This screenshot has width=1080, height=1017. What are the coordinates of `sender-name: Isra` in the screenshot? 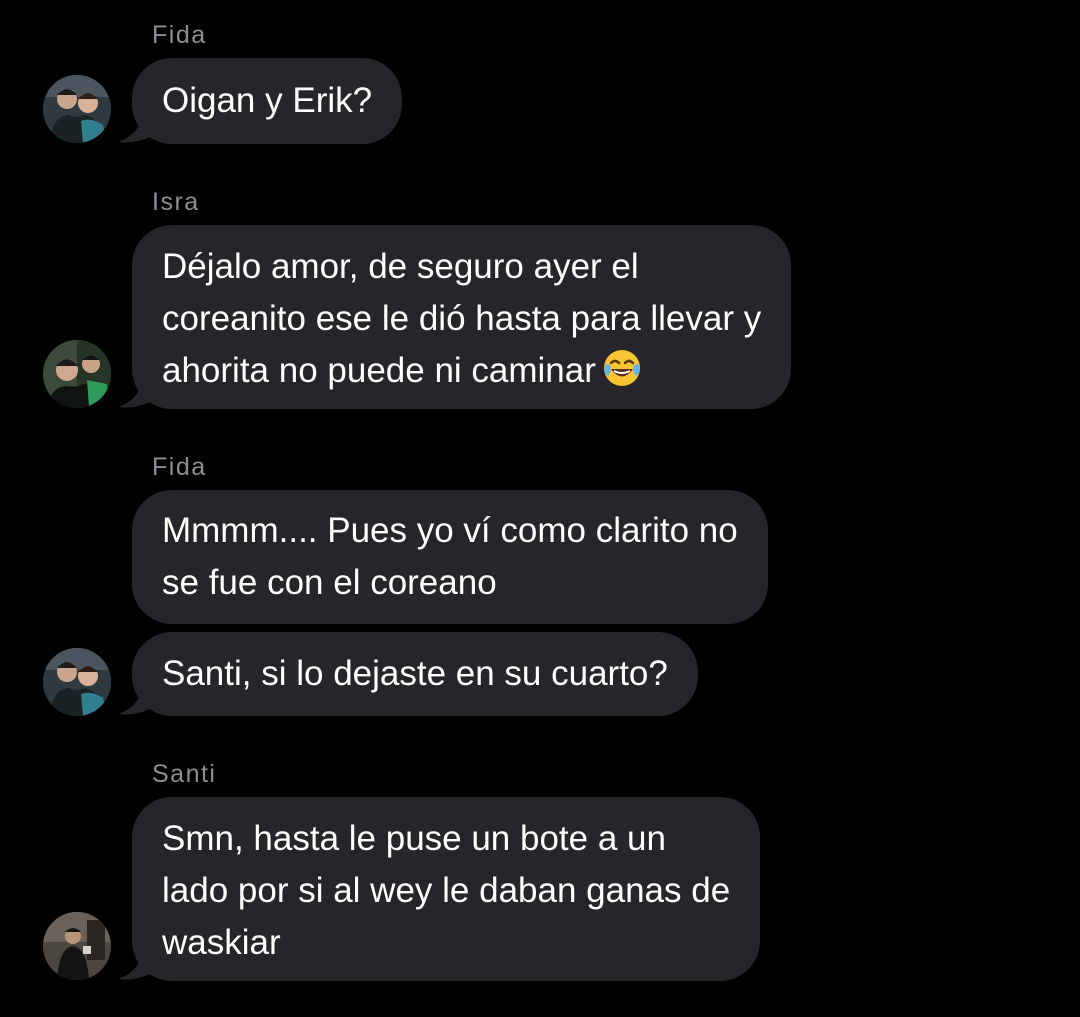 It's located at (176, 202).